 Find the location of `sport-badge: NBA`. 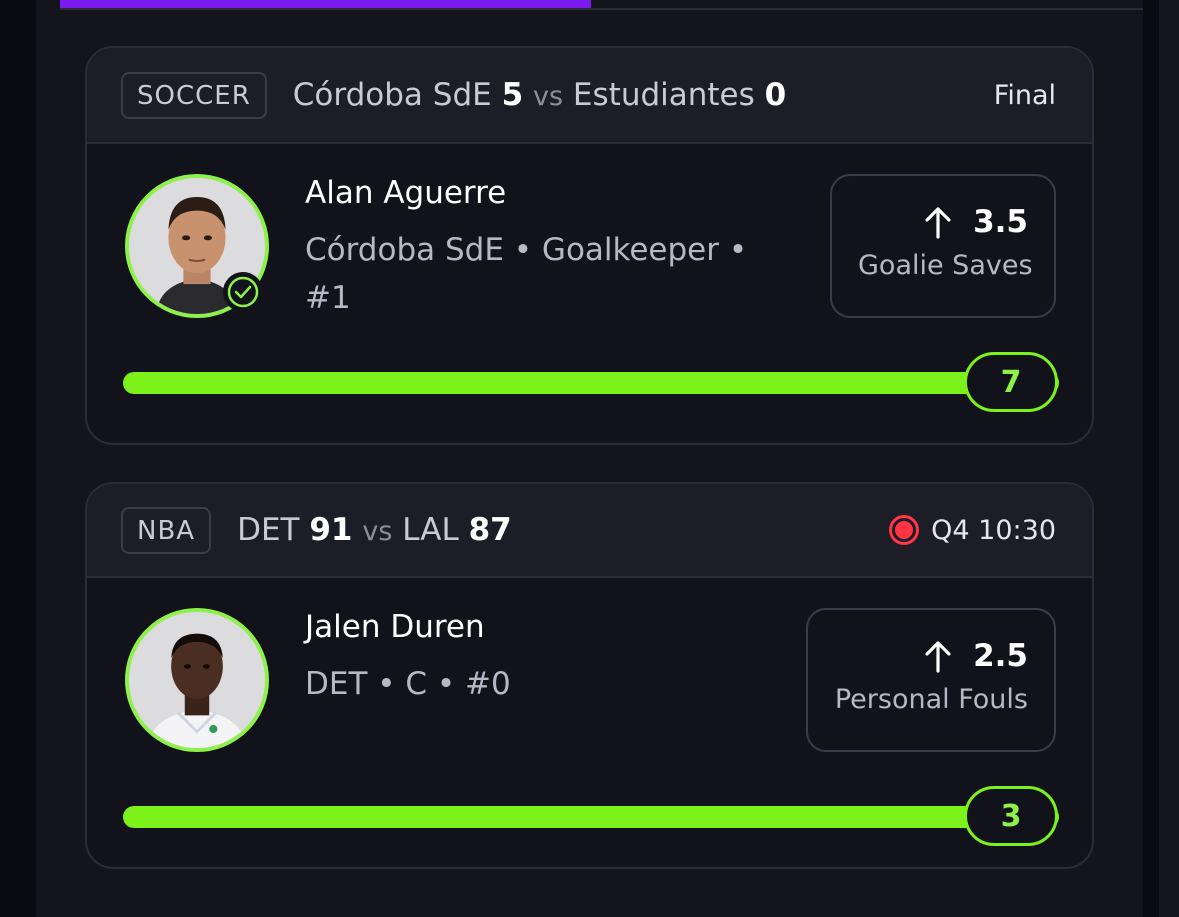

sport-badge: NBA is located at coordinates (166, 530).